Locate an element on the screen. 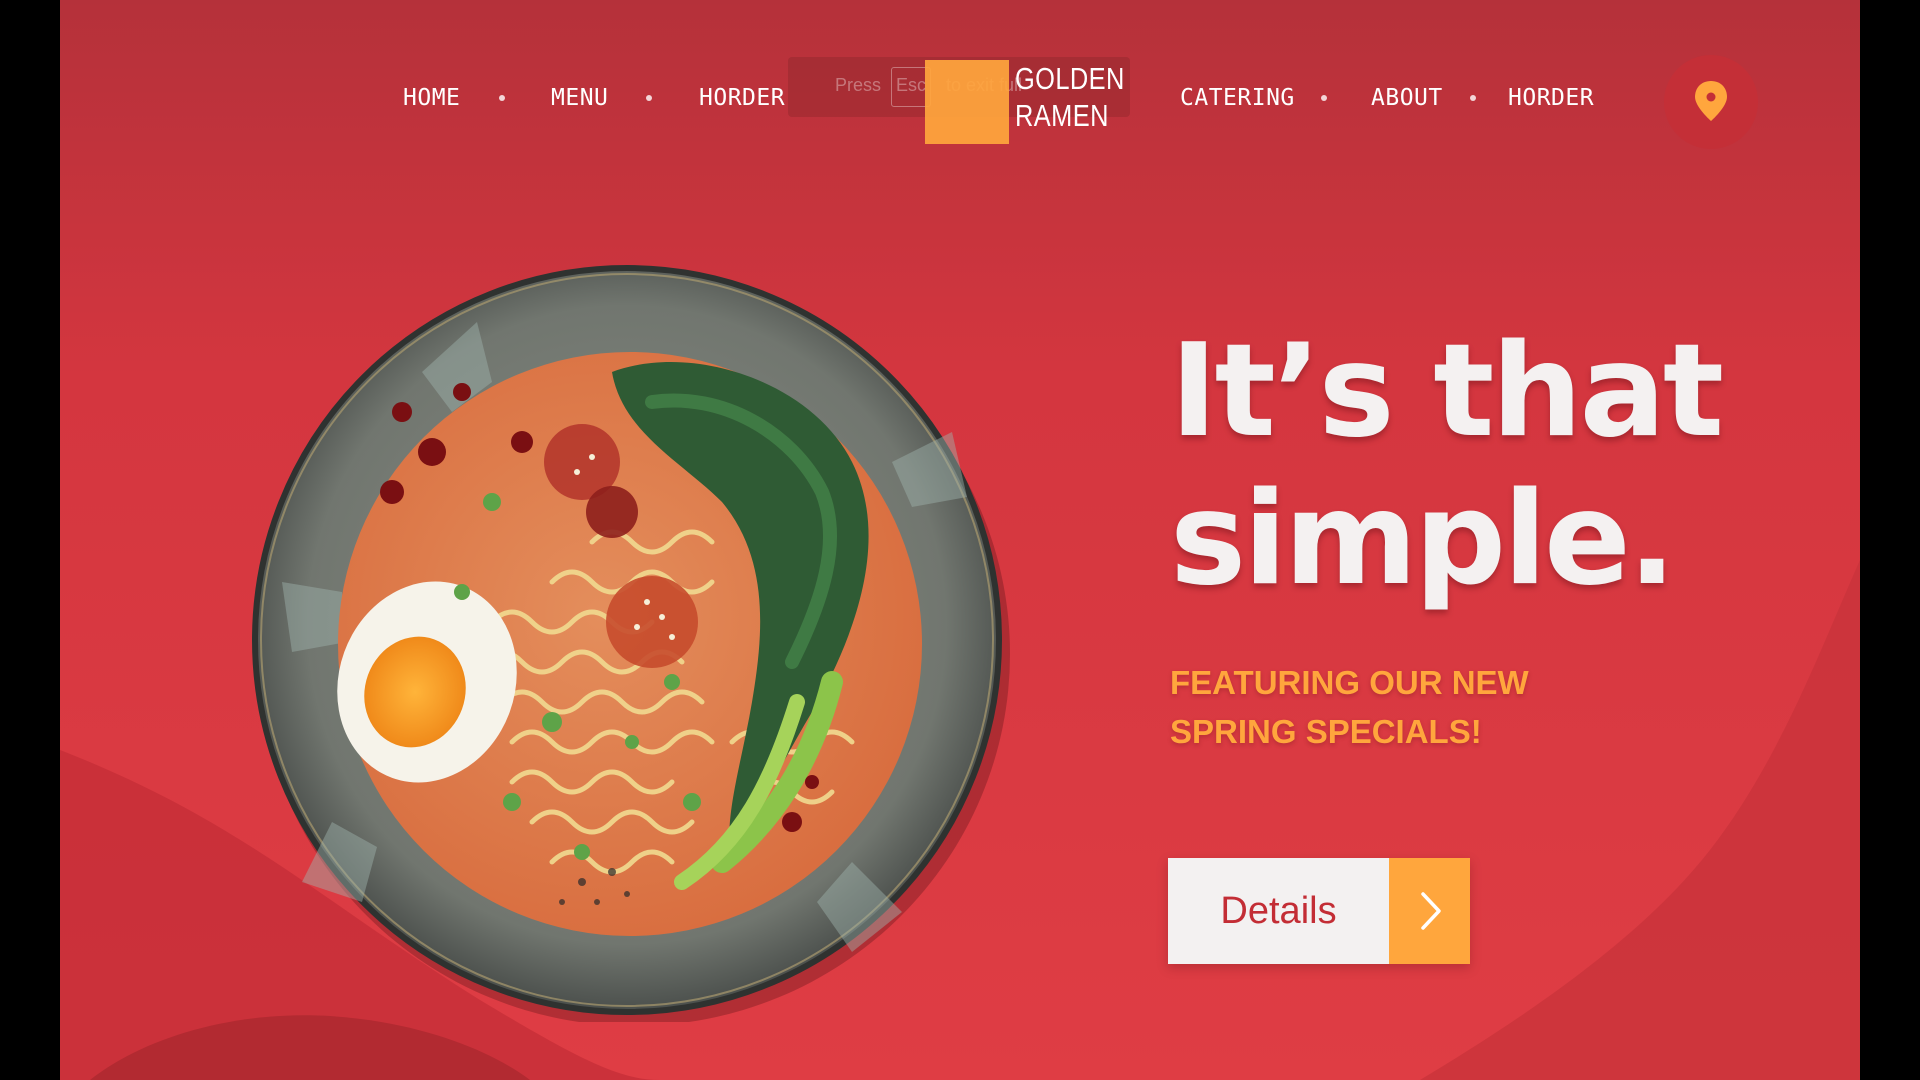 The width and height of the screenshot is (1920, 1080). fullscreen-hint-key: Esc is located at coordinates (911, 85).